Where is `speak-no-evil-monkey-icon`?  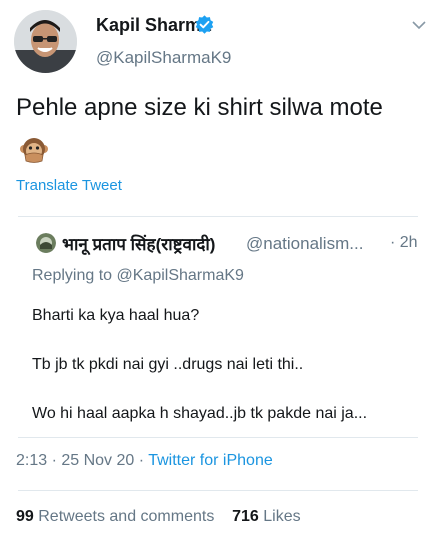
speak-no-evil-monkey-icon is located at coordinates (34, 150).